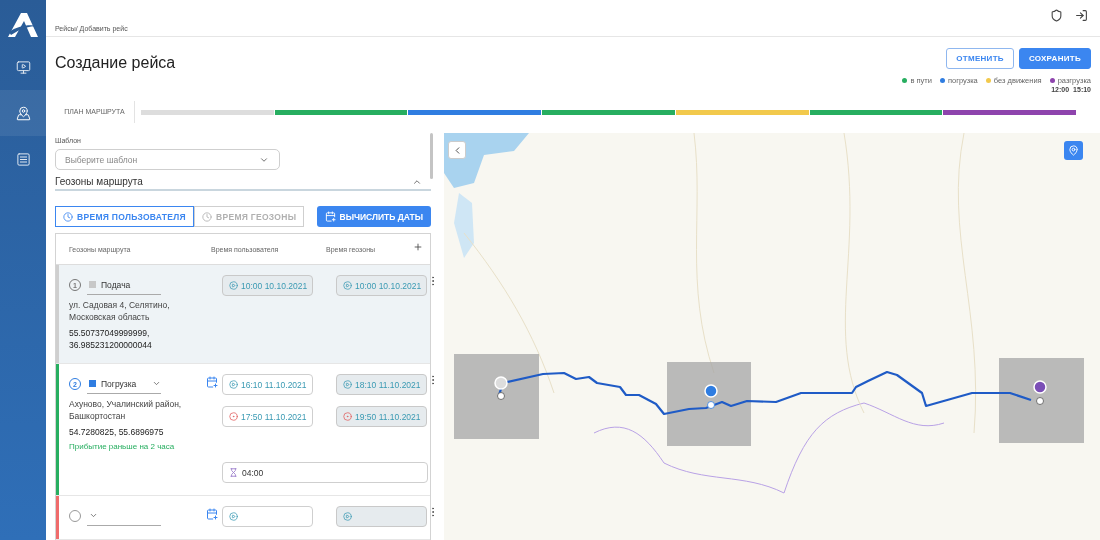 The image size is (1100, 540). What do you see at coordinates (431, 156) in the screenshot?
I see `scrollbar-thumb` at bounding box center [431, 156].